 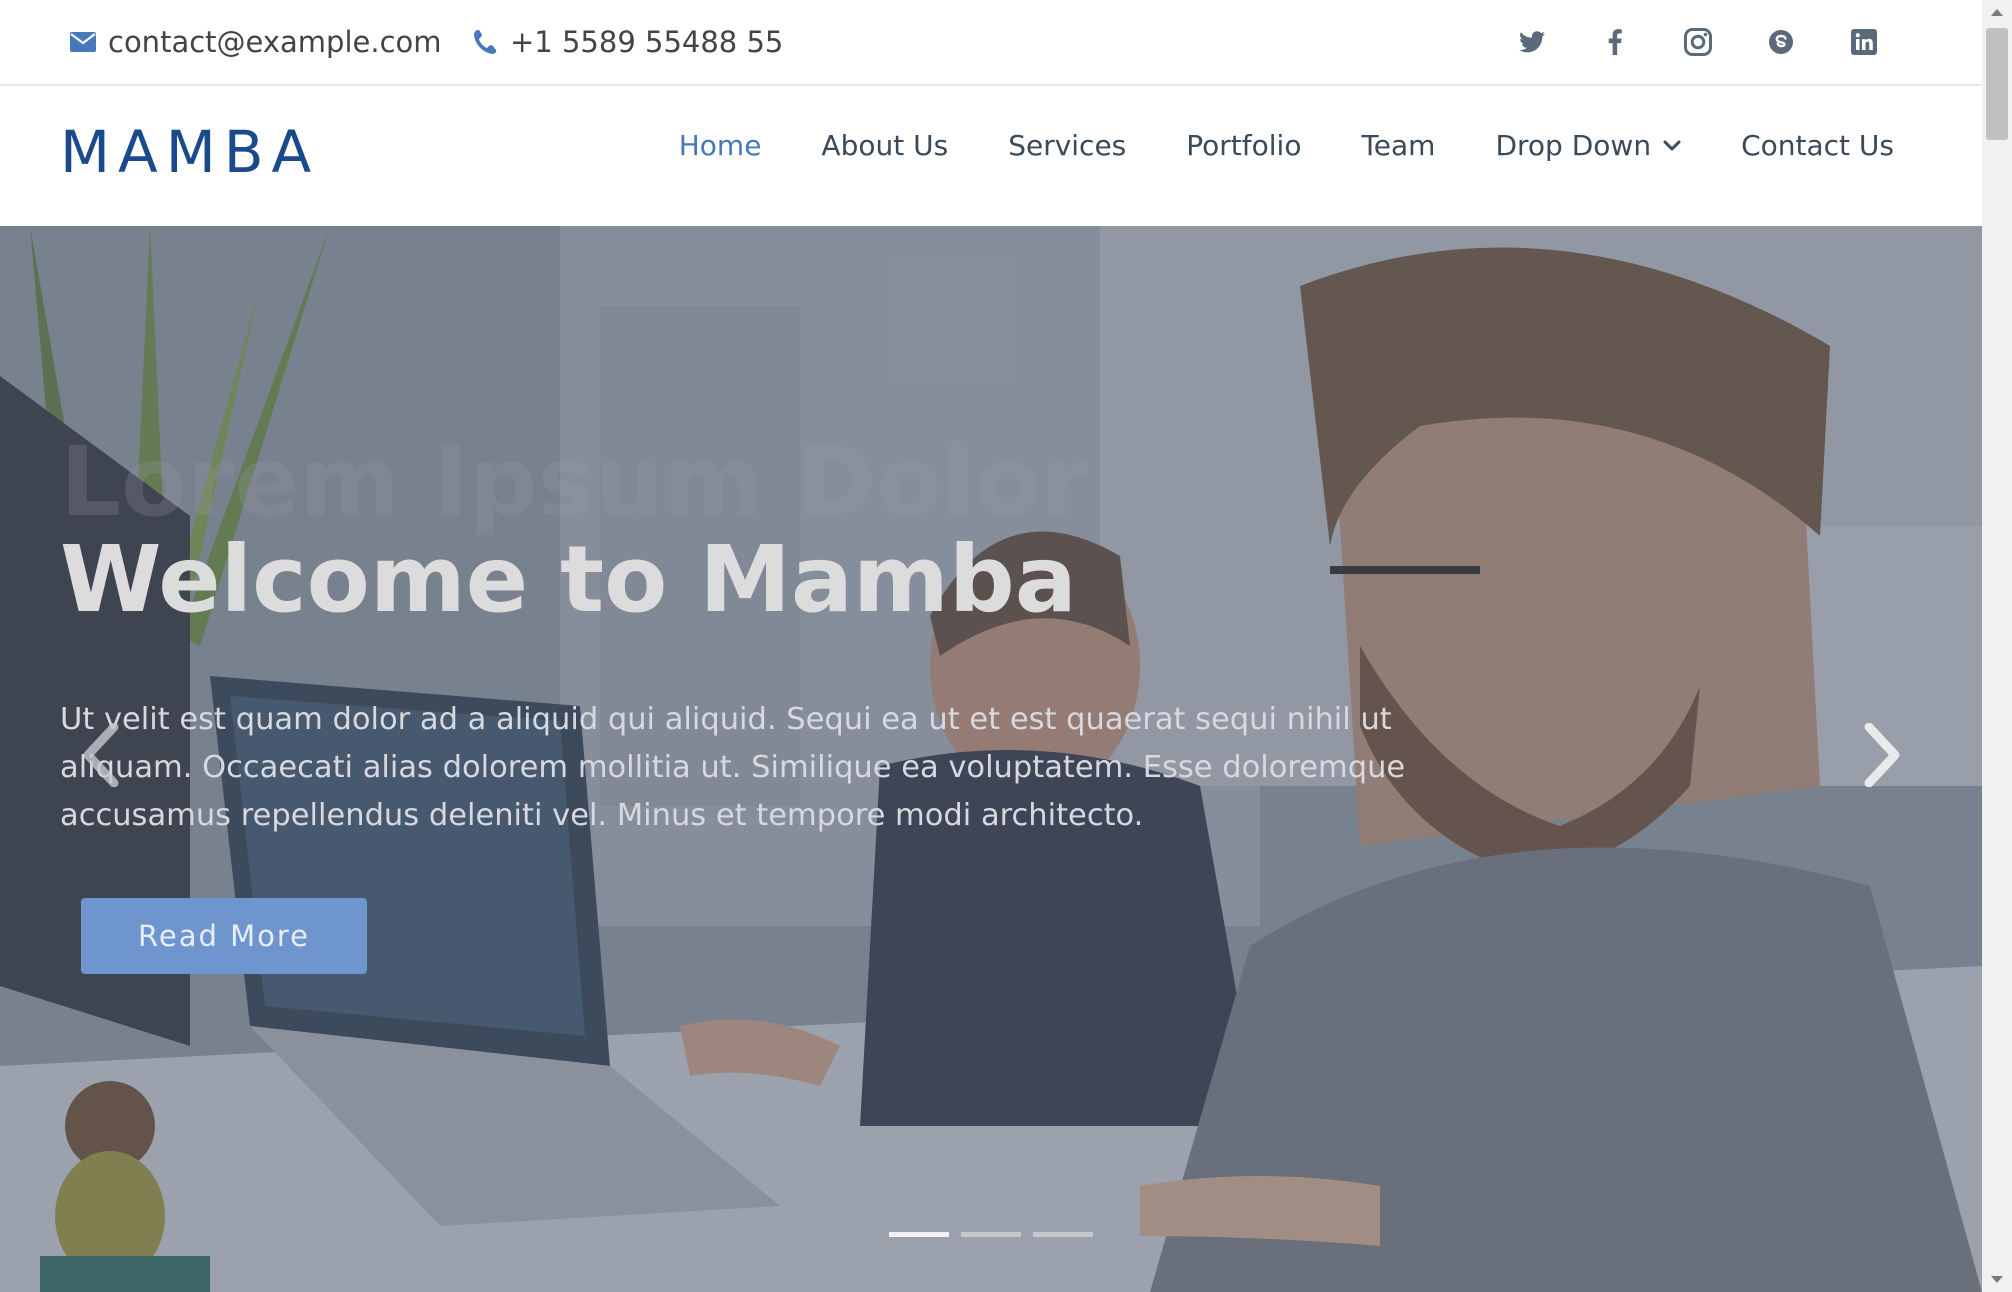 I want to click on instagram-icon, so click(x=1698, y=42).